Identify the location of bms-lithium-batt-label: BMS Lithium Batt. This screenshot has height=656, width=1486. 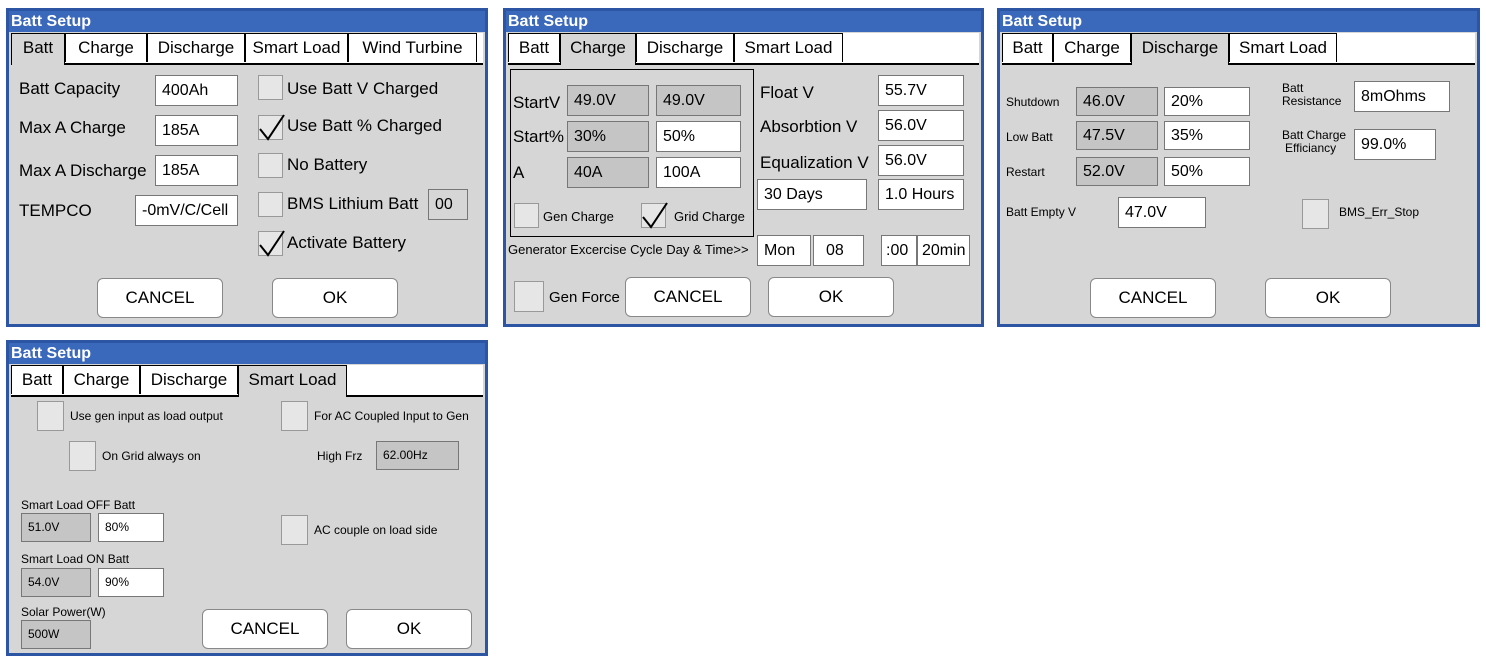
(353, 203).